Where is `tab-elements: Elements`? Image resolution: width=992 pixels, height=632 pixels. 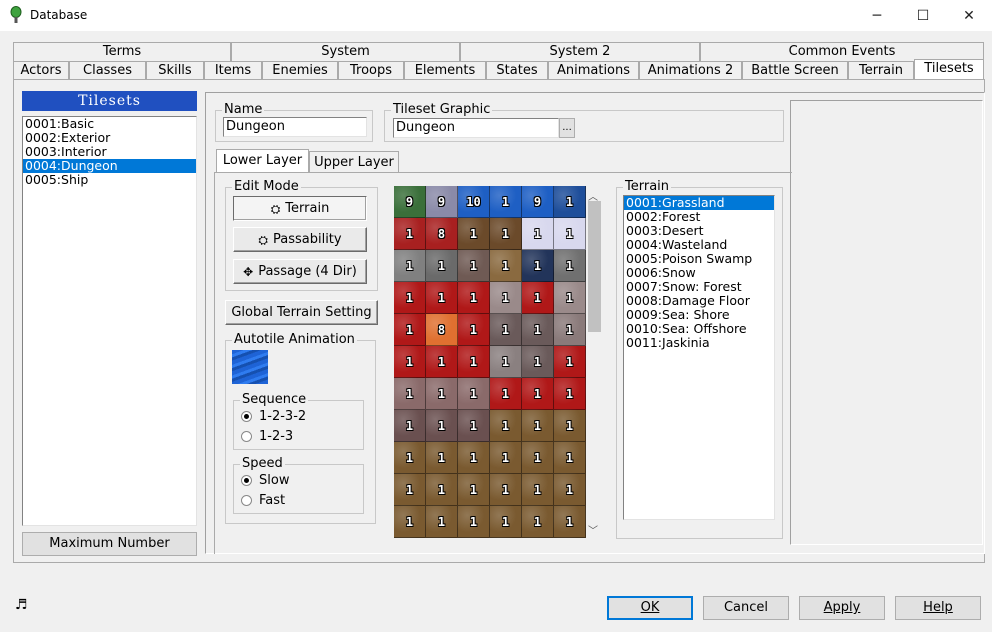 tab-elements: Elements is located at coordinates (445, 70).